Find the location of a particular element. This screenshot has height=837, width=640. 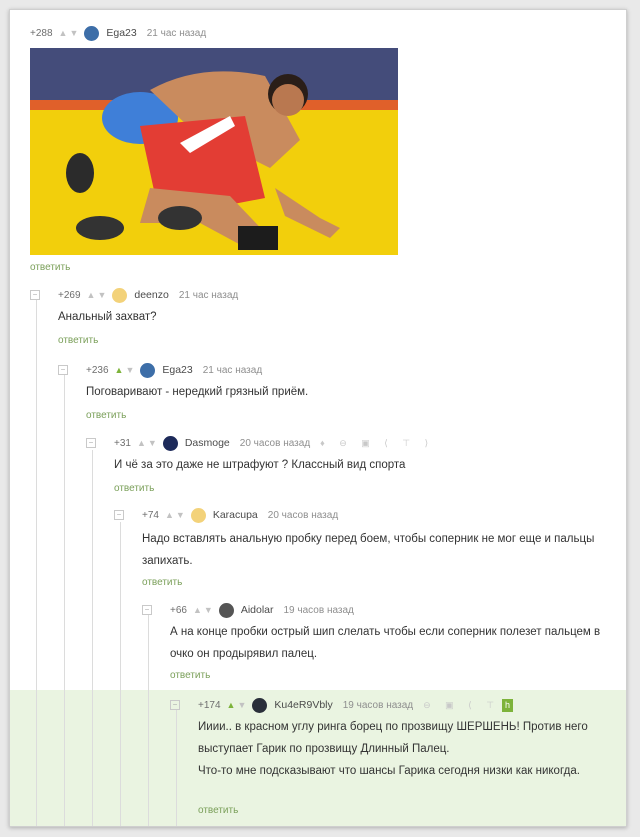

comment-header: +66 ▲ ▼ Aidolar 19 часов назад is located at coordinates (262, 610).